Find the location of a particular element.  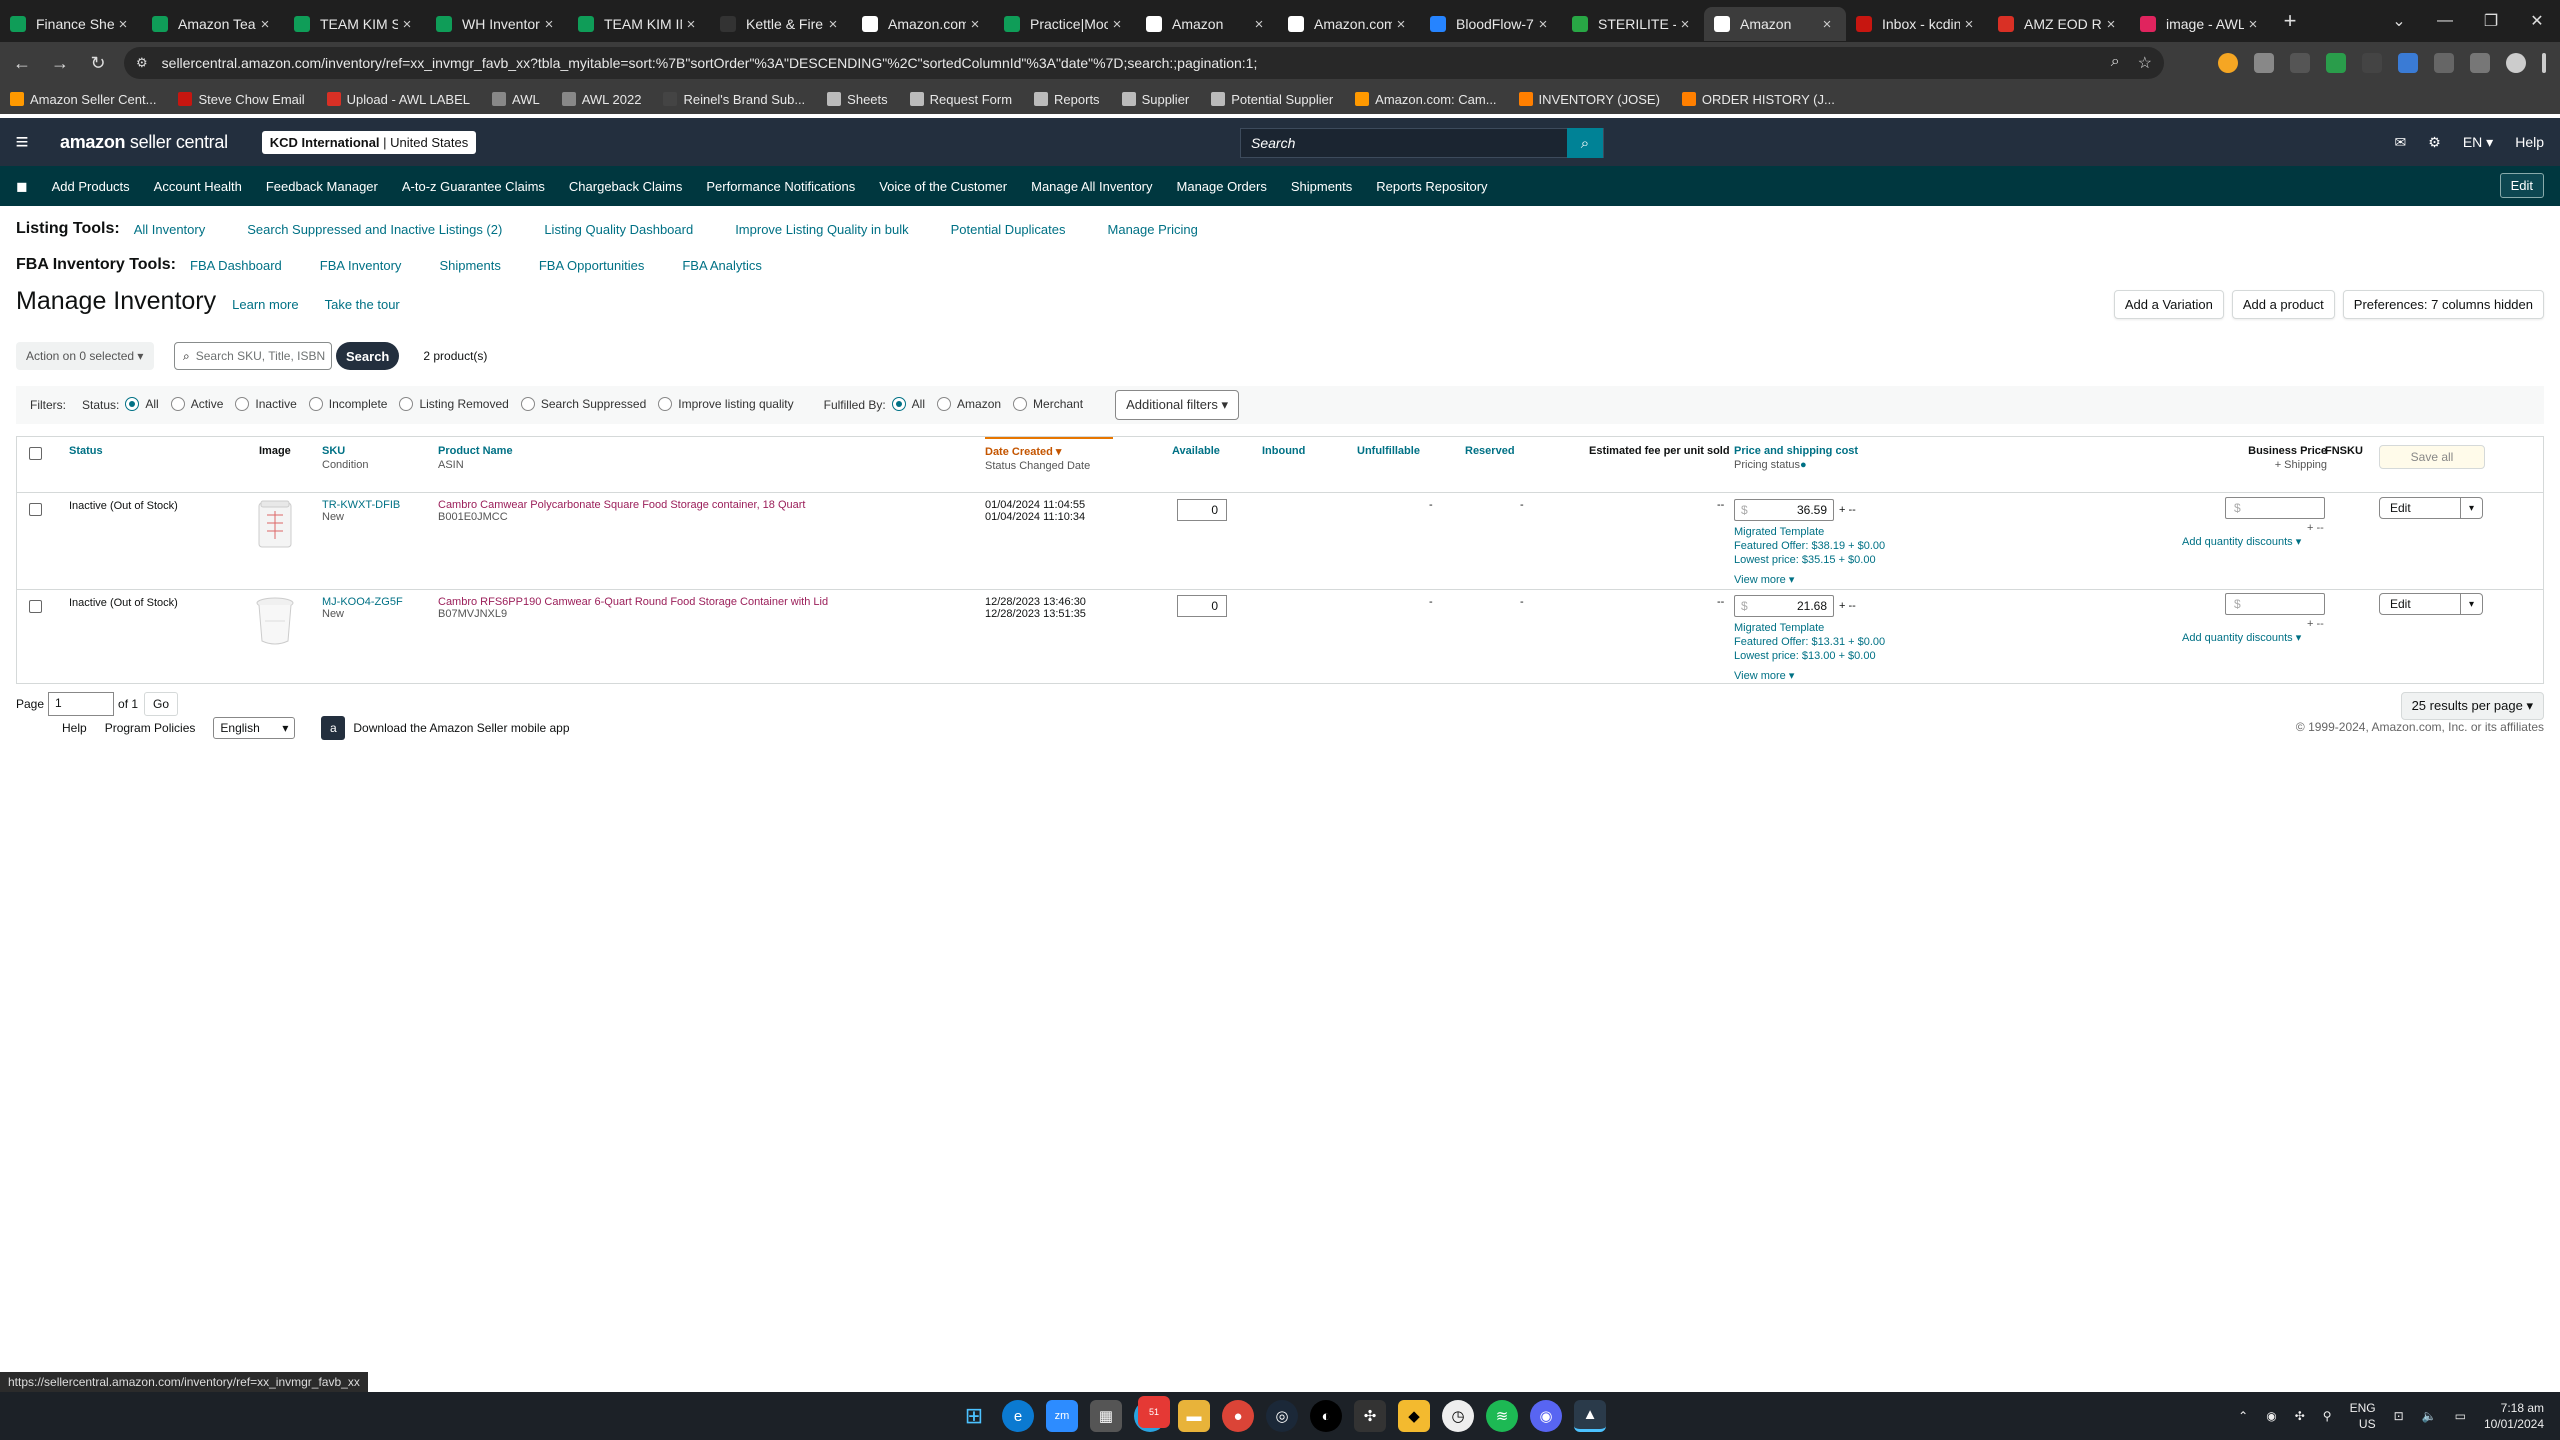

chrome-icon: ● is located at coordinates (1238, 1416).